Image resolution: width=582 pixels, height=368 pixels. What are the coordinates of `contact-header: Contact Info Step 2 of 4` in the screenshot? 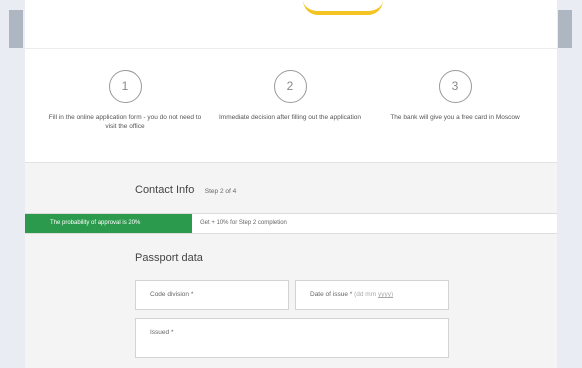 It's located at (185, 189).